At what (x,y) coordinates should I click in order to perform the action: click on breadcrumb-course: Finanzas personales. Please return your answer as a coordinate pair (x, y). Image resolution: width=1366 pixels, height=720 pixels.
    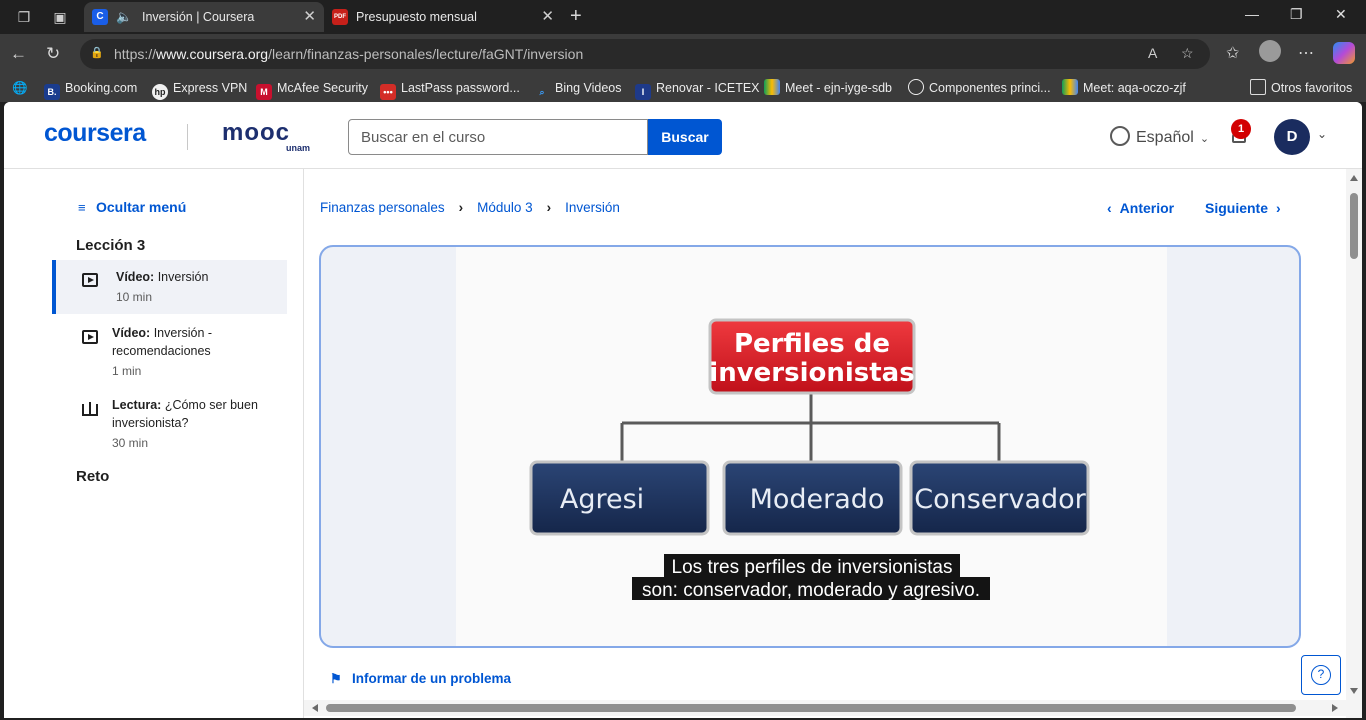
    Looking at the image, I should click on (382, 207).